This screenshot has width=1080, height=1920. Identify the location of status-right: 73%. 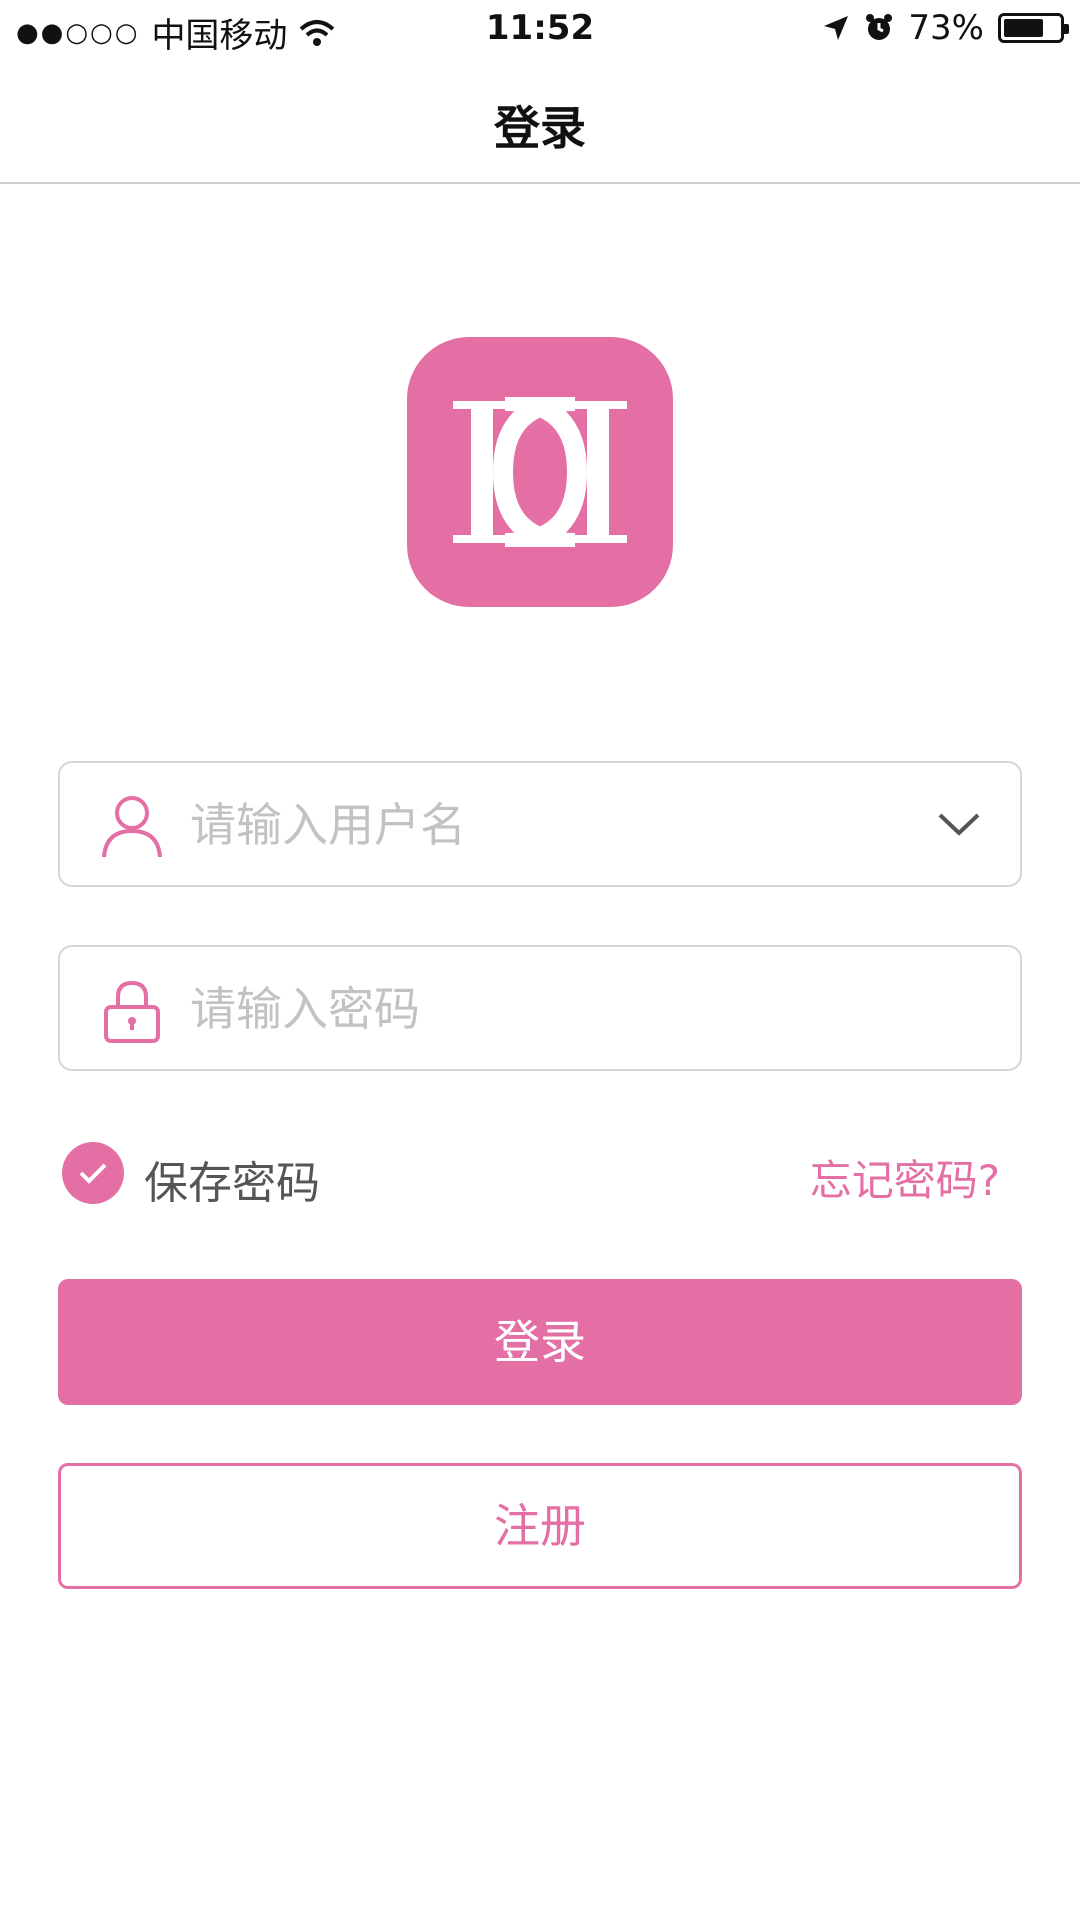
(945, 28).